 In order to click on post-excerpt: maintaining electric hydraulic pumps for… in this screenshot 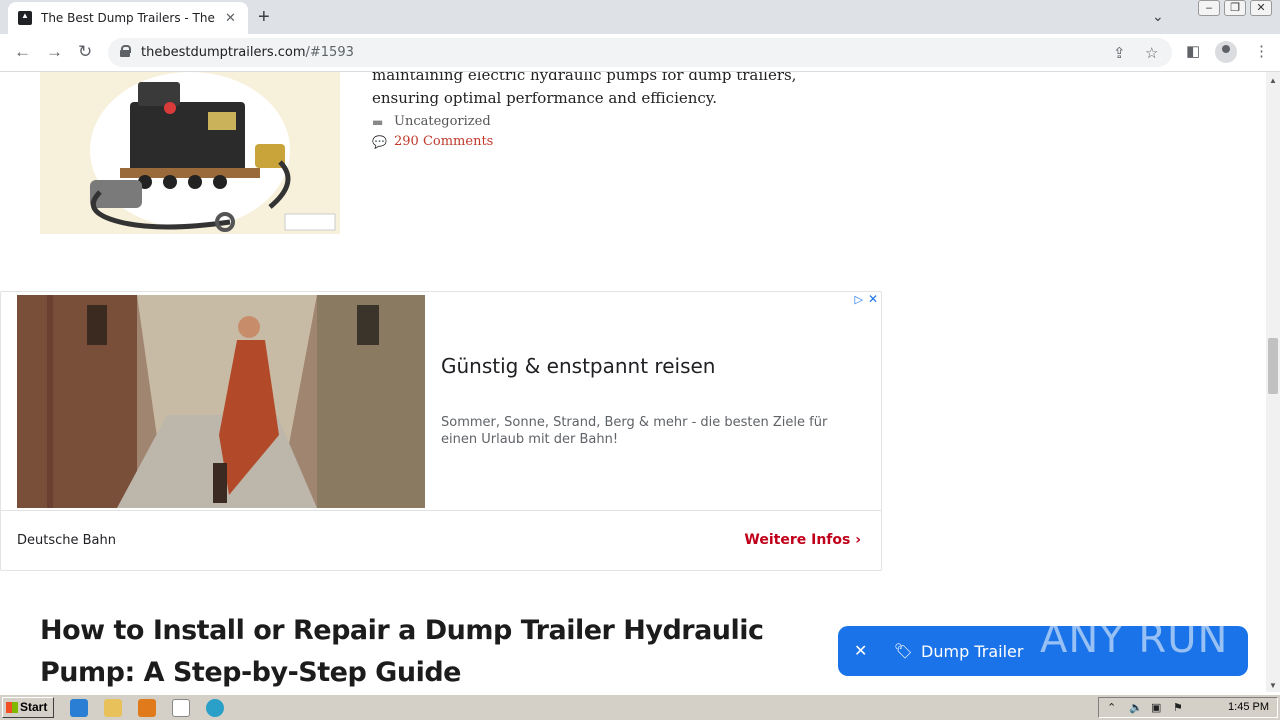, I will do `click(592, 91)`.